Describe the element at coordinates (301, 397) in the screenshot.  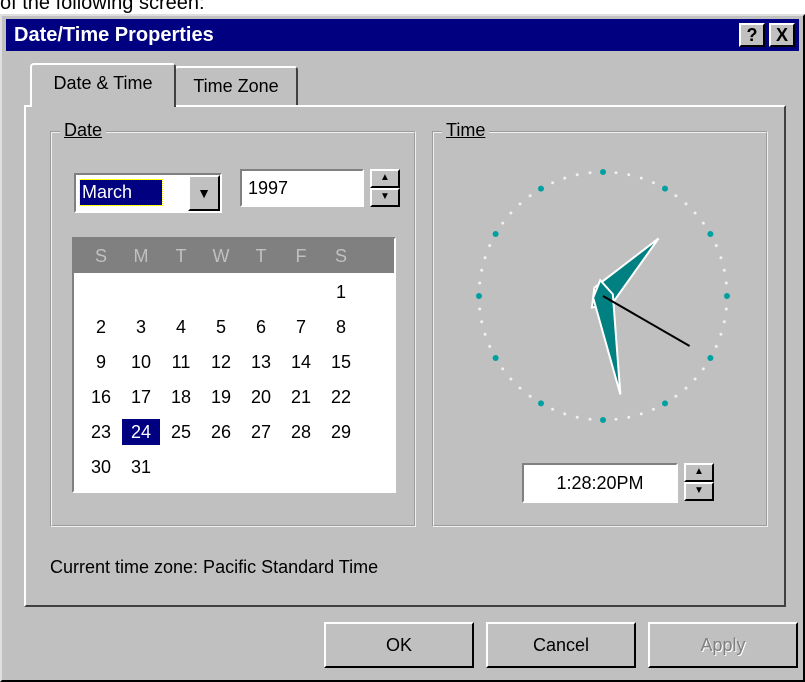
I see `calendar-day: 21` at that location.